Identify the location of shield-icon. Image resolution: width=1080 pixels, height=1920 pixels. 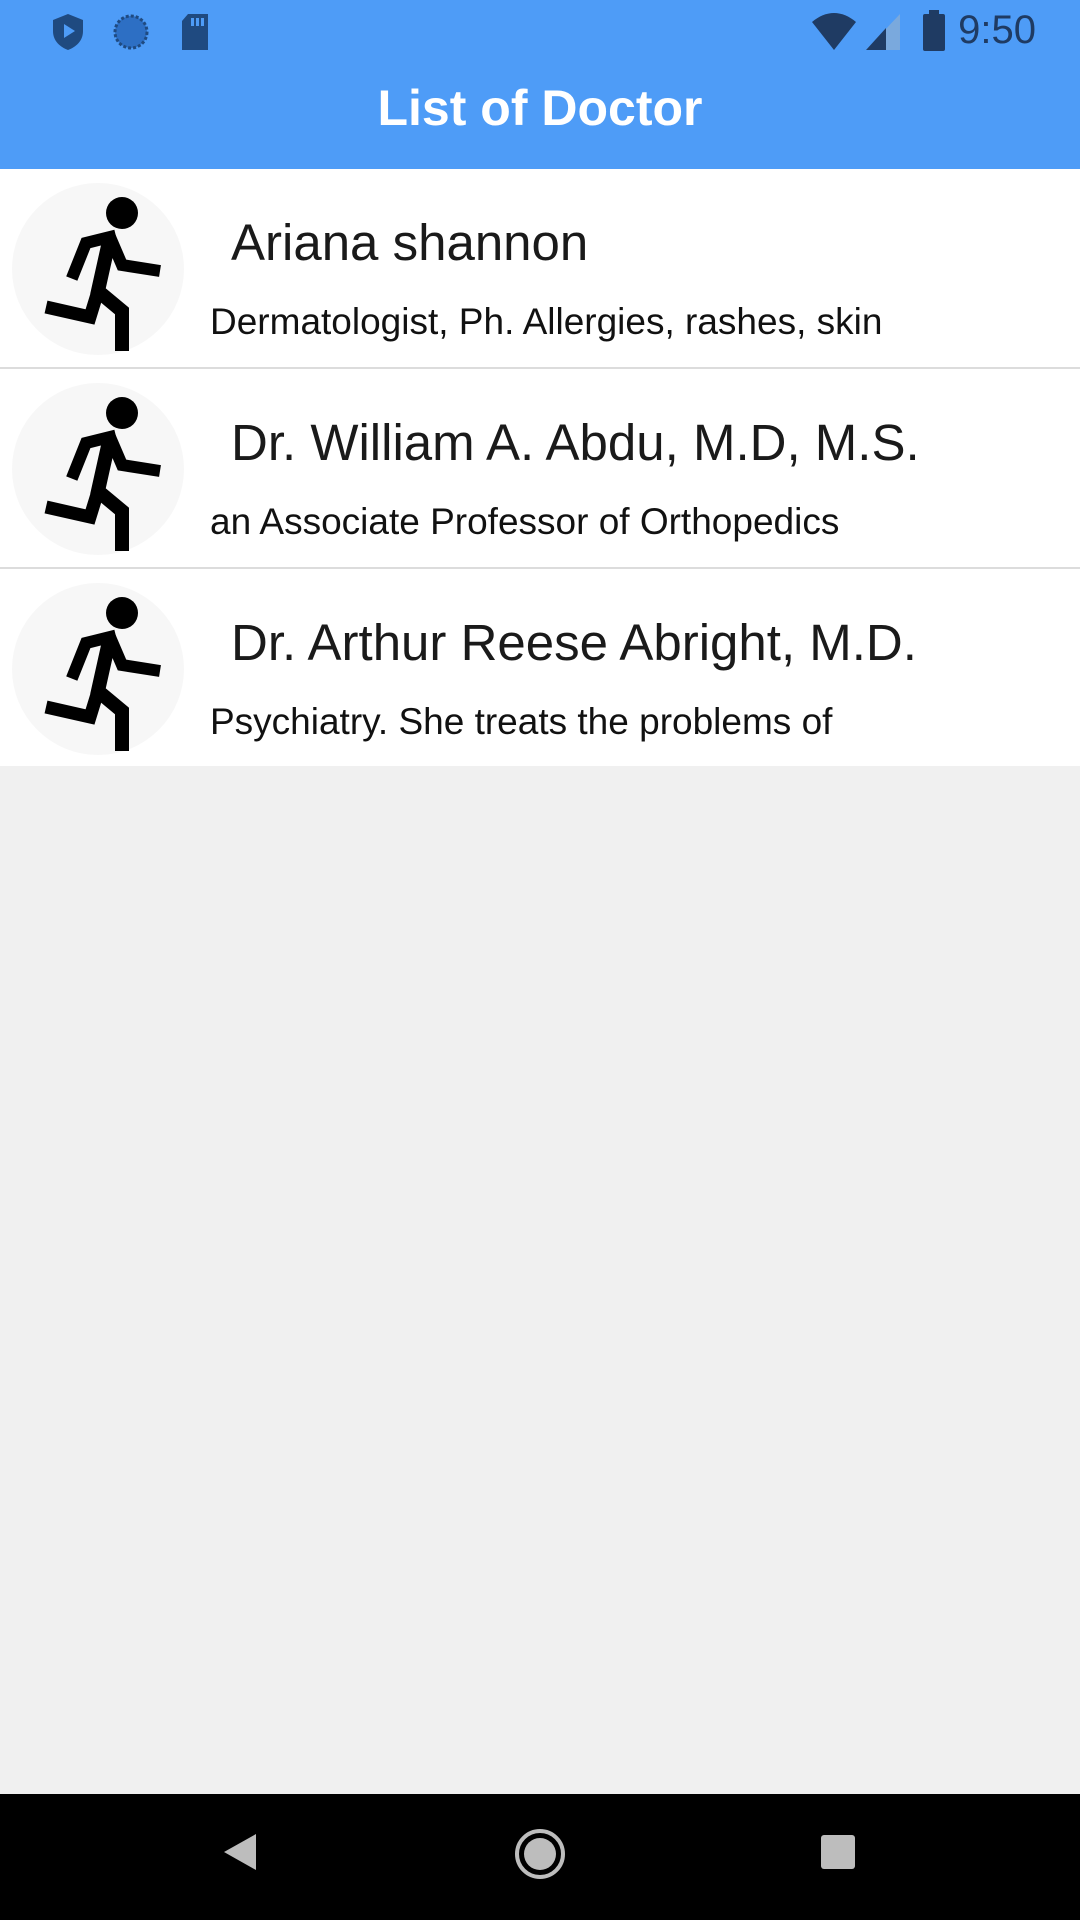
(68, 34).